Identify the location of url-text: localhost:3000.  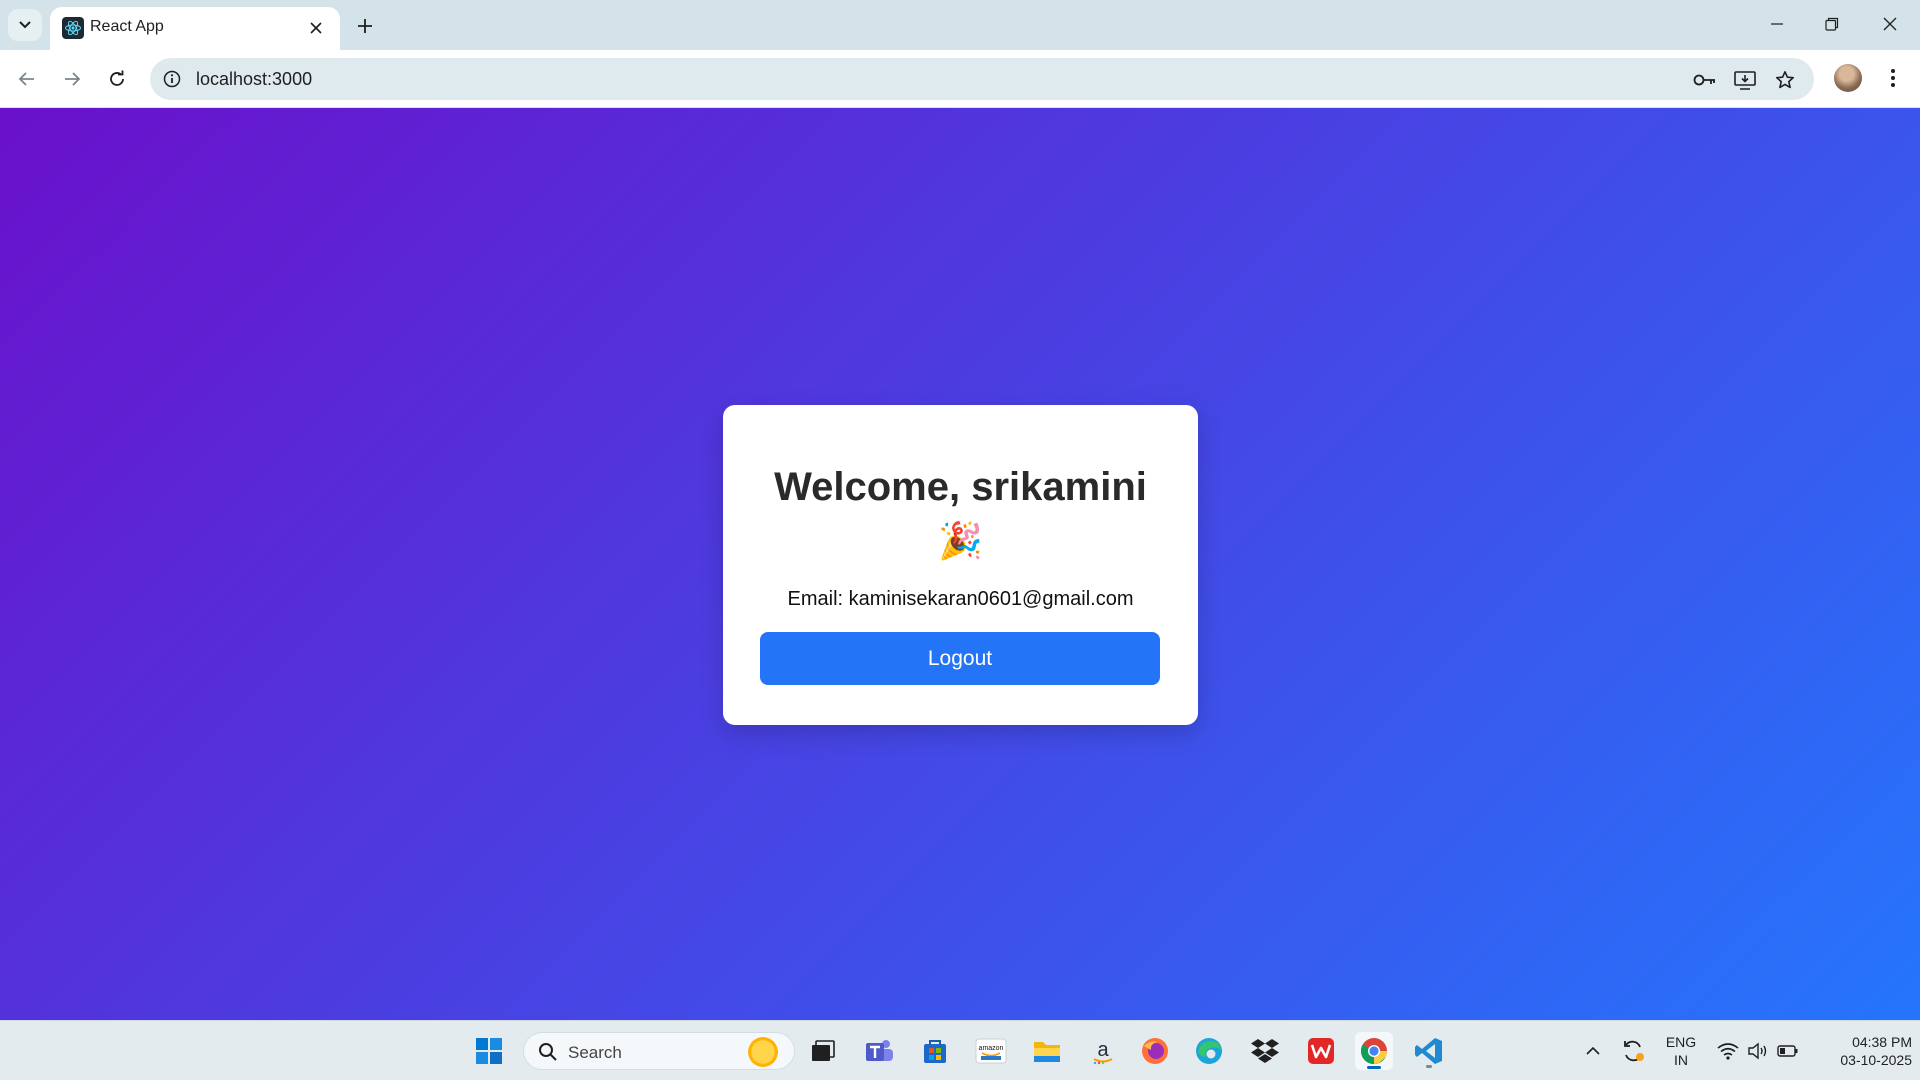
(254, 79).